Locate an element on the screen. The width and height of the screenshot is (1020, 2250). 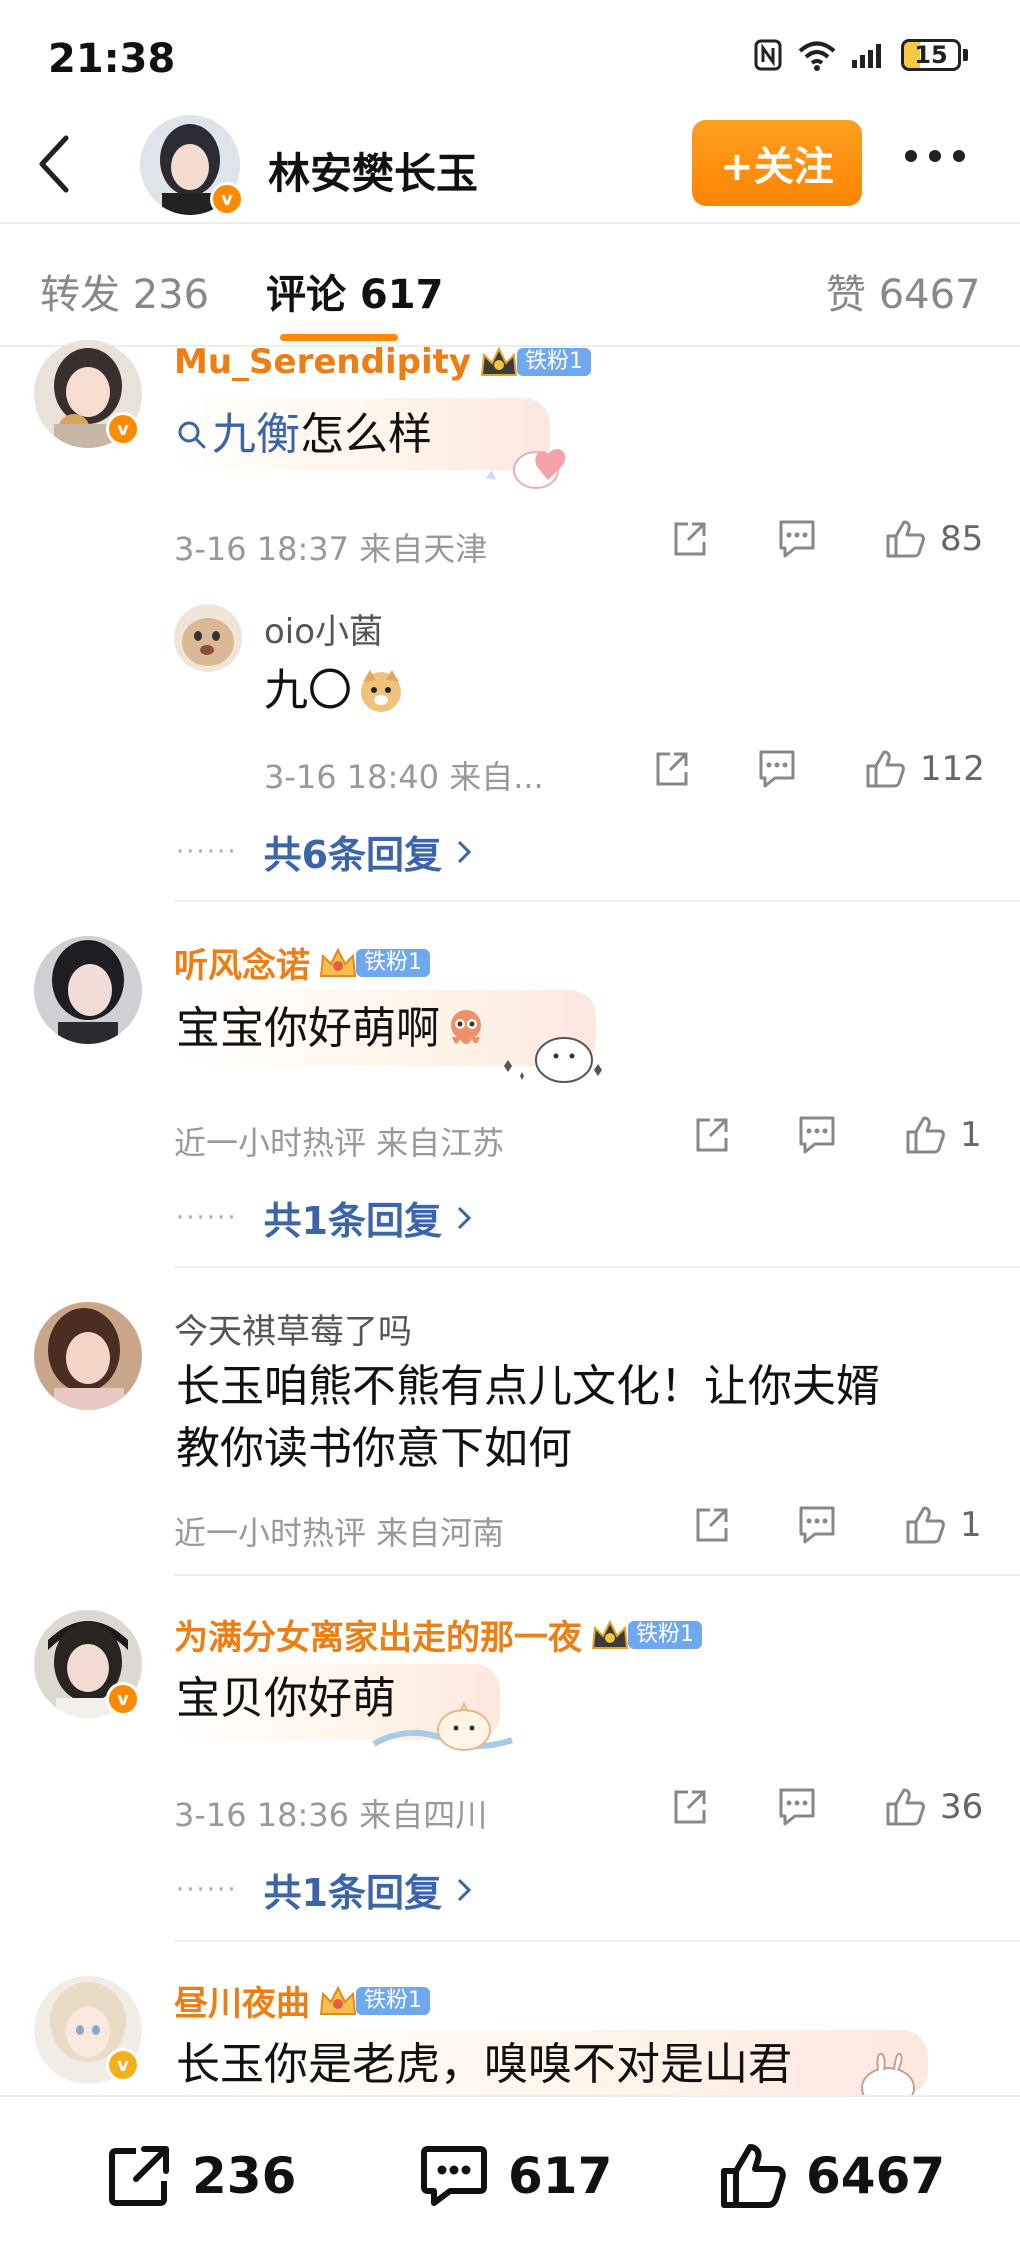
comment-text: 九衡 怎么样 is located at coordinates (304, 435).